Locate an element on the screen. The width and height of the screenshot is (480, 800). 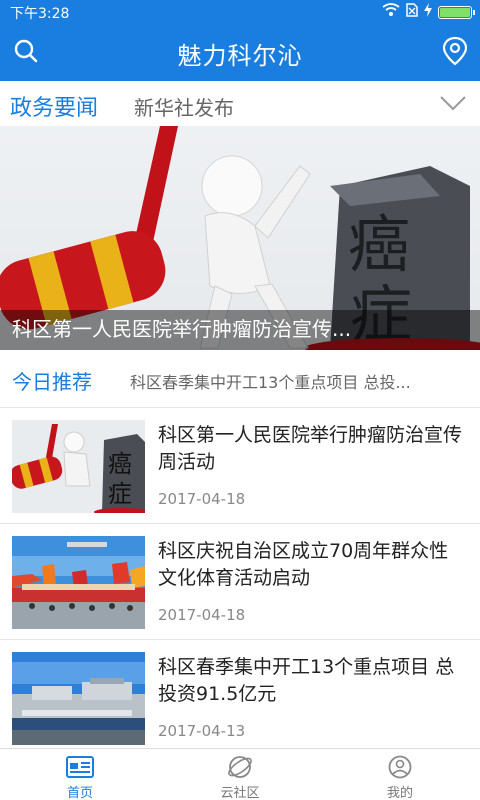
list-item: 科区庆祝自治区成立70周年群众性文化体育活动启动 2017-04-18 is located at coordinates (240, 582).